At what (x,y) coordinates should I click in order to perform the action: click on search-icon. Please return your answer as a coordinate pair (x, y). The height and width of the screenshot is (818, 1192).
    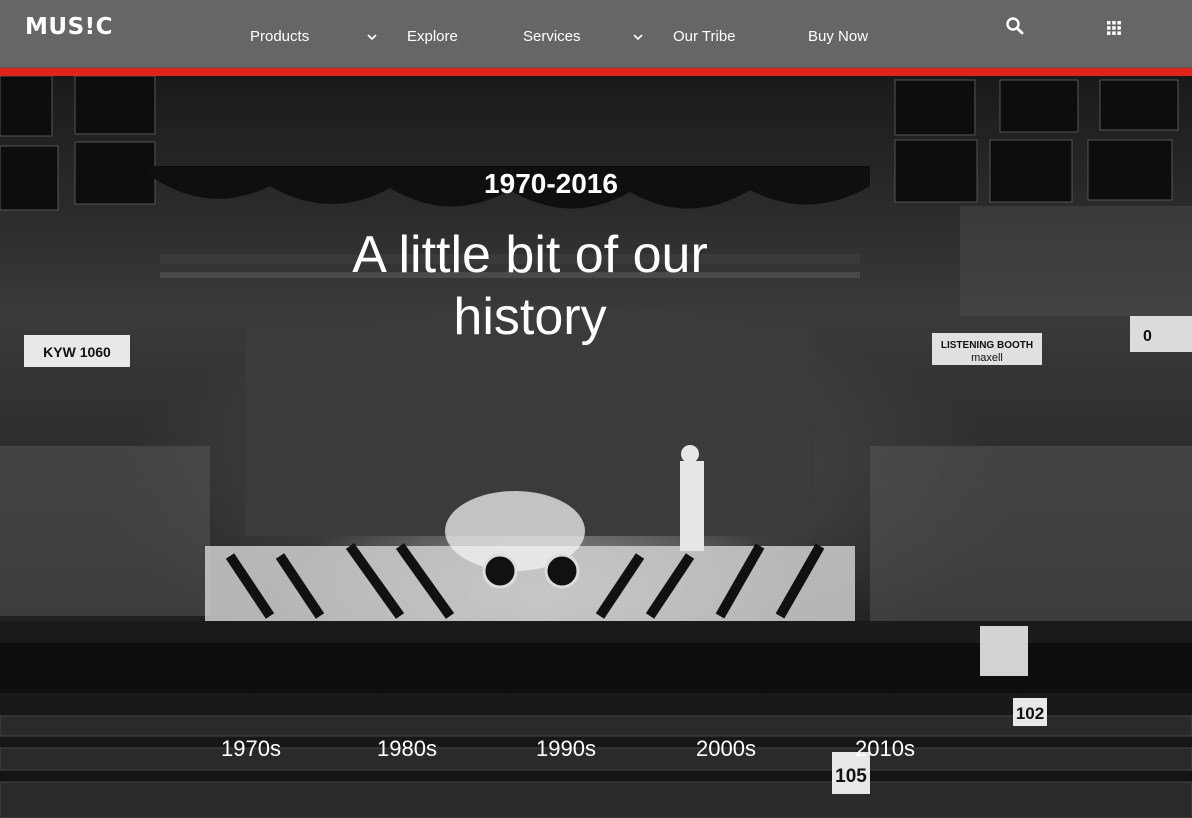
    Looking at the image, I should click on (1015, 26).